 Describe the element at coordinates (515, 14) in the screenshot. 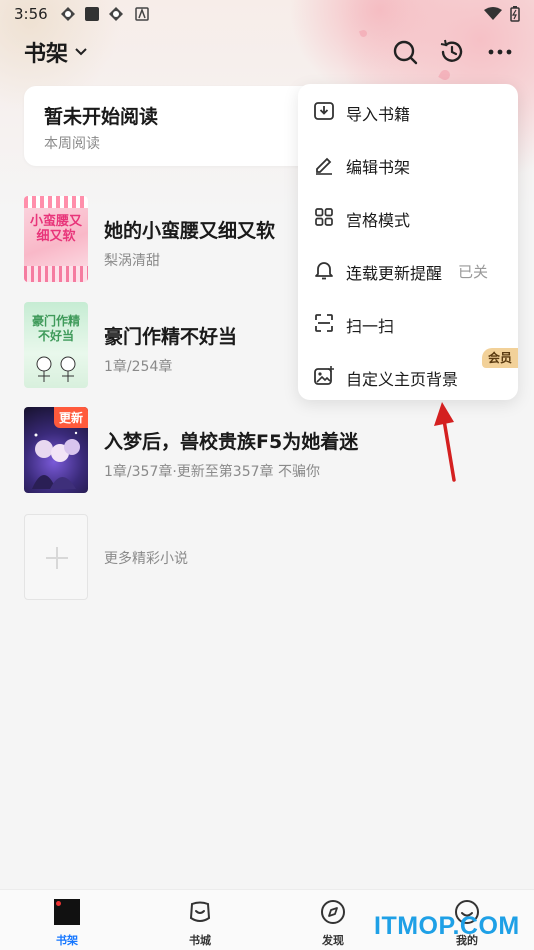

I see `battery-icon` at that location.